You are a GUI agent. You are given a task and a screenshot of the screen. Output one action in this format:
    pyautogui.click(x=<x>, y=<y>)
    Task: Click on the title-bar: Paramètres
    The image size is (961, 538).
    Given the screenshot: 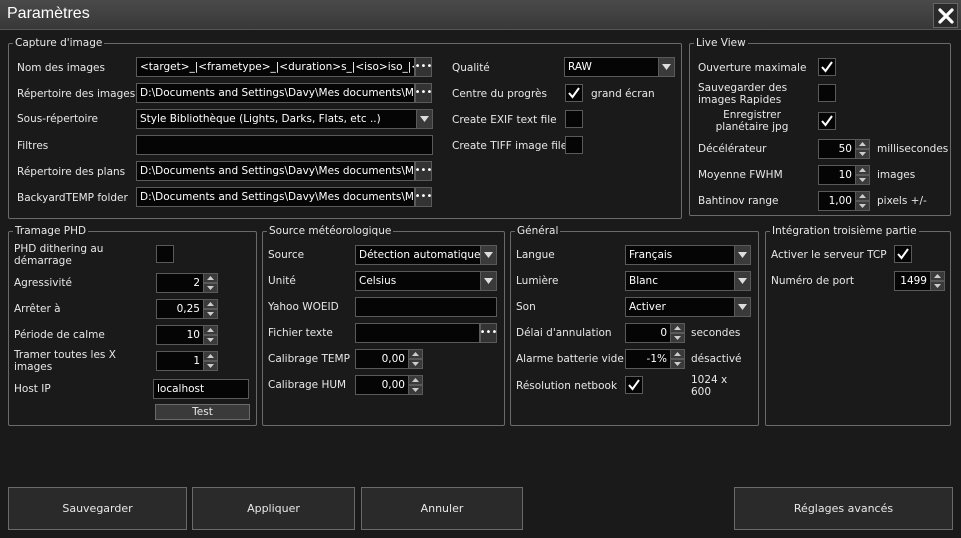 What is the action you would take?
    pyautogui.click(x=480, y=15)
    